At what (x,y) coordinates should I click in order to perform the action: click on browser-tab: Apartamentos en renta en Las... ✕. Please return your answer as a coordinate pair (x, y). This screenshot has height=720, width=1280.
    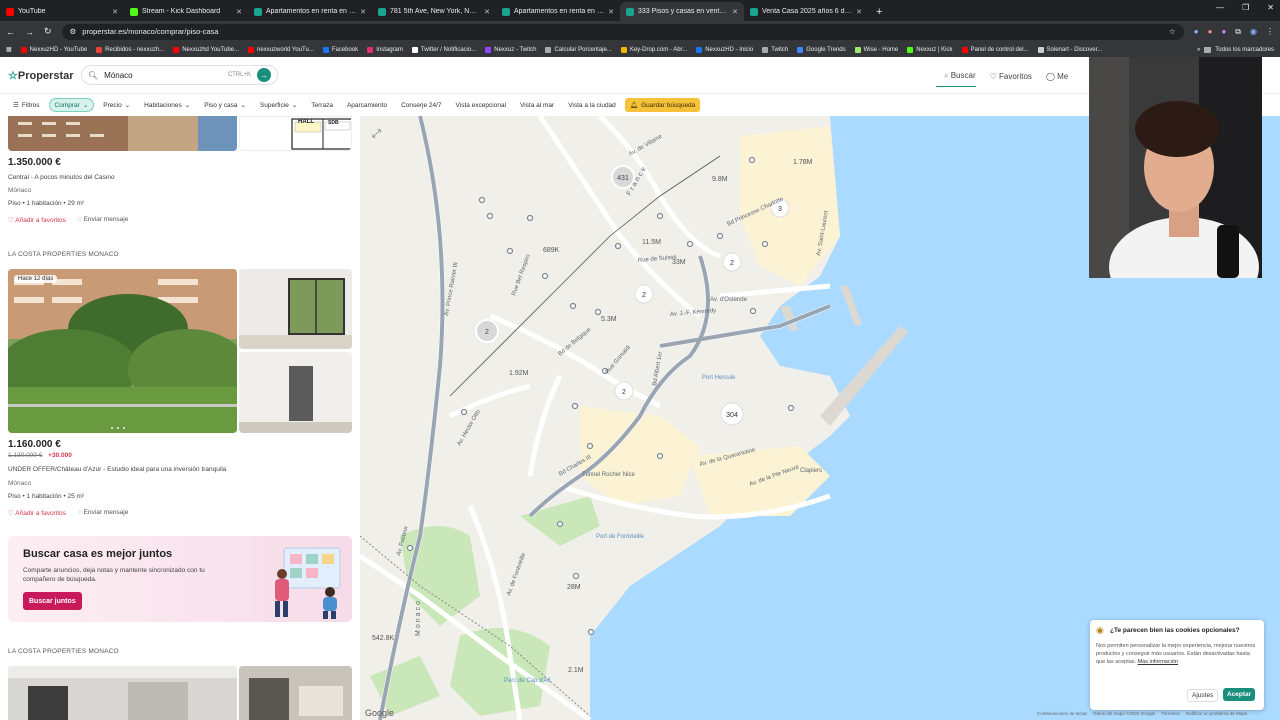
    Looking at the image, I should click on (558, 11).